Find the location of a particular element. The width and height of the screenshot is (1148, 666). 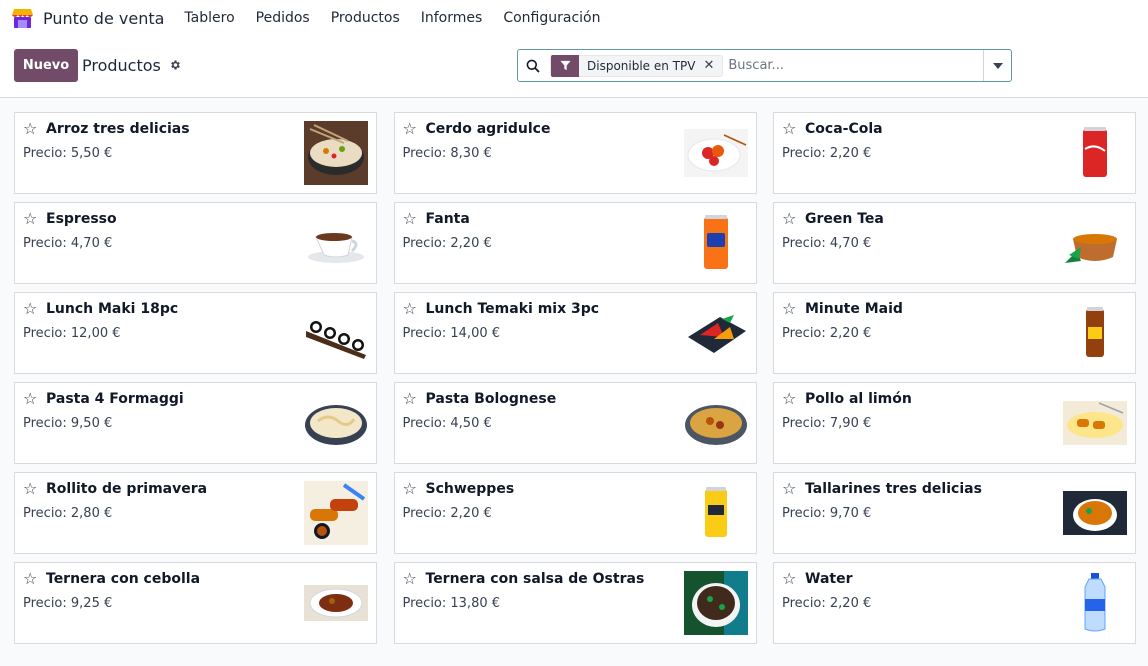

new-button: Nuevo is located at coordinates (46, 65).